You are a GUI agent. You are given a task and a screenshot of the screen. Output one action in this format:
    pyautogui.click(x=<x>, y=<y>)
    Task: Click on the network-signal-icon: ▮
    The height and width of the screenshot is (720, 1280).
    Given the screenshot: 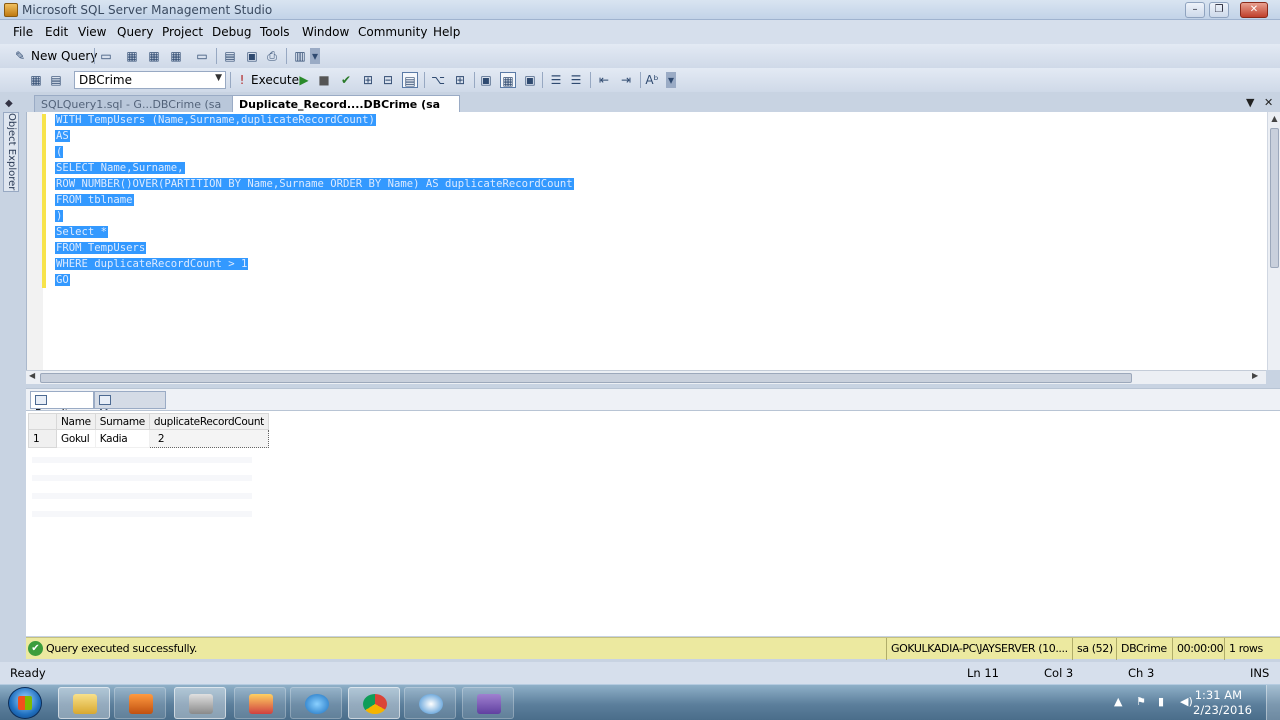 What is the action you would take?
    pyautogui.click(x=1161, y=701)
    